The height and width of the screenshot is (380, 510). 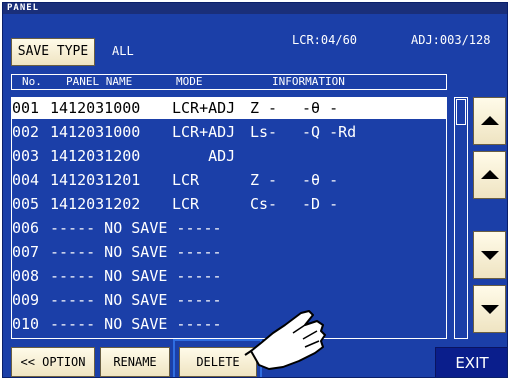 I want to click on list-item: 004 1412031201 LCR Z - -θ -, so click(x=229, y=180).